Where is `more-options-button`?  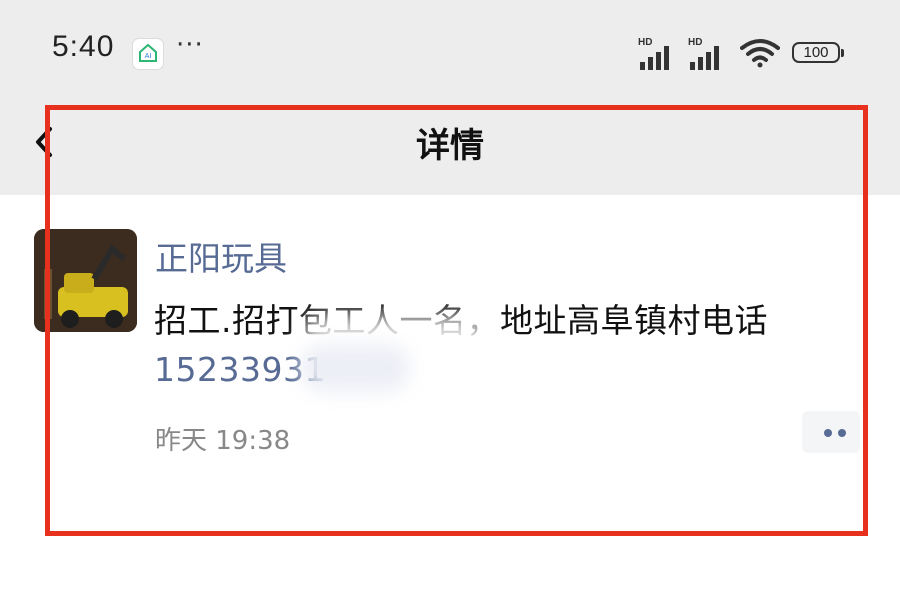 more-options-button is located at coordinates (831, 432).